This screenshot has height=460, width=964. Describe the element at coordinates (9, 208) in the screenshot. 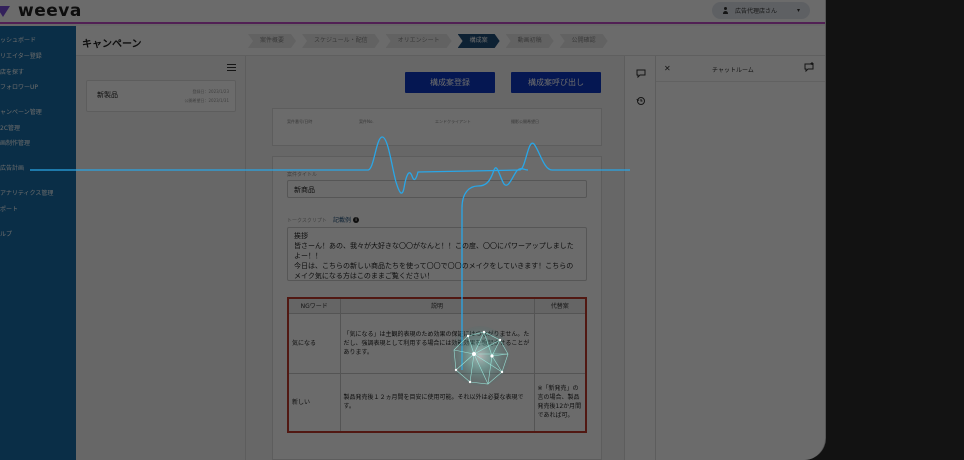

I see `sidebar-item-report: ポート` at that location.